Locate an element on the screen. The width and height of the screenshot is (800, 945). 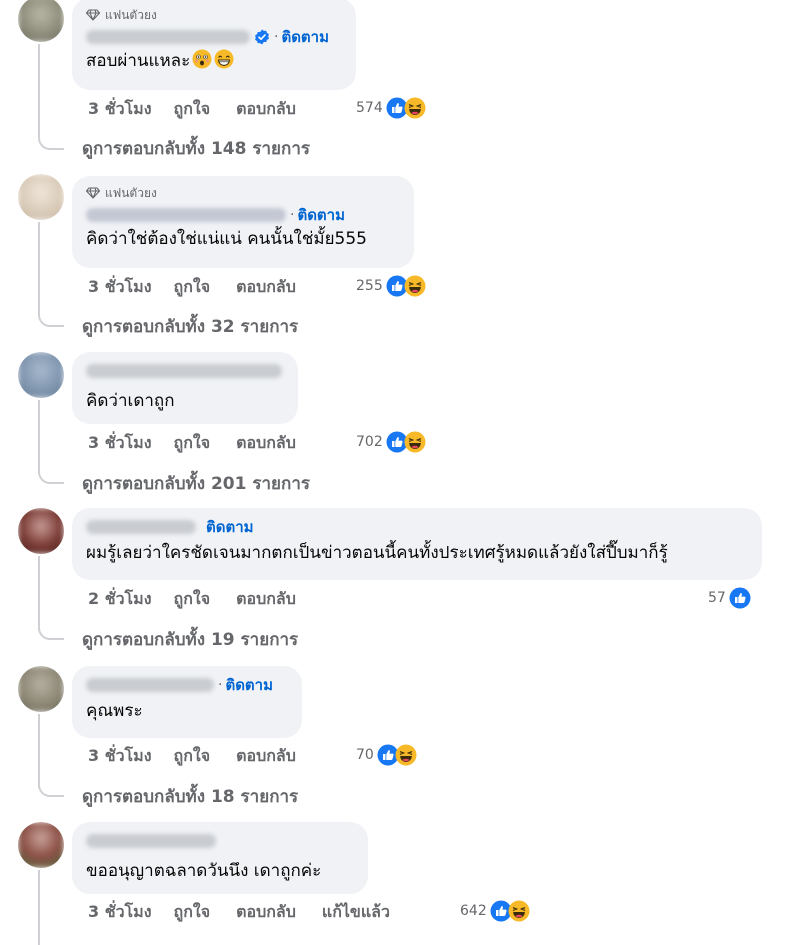
reaction-summary: 642 is located at coordinates (495, 911).